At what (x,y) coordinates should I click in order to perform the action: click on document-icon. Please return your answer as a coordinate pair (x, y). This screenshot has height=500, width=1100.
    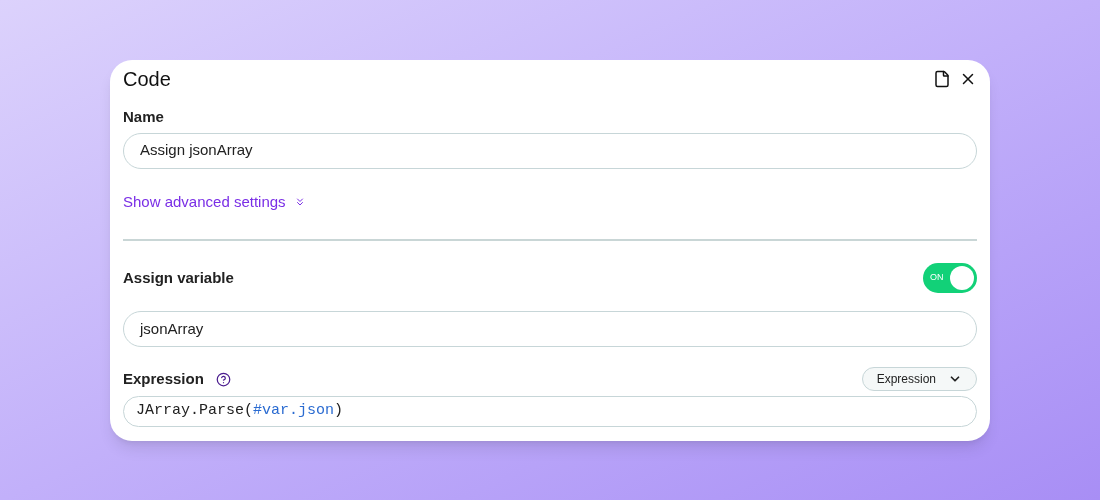
    Looking at the image, I should click on (942, 79).